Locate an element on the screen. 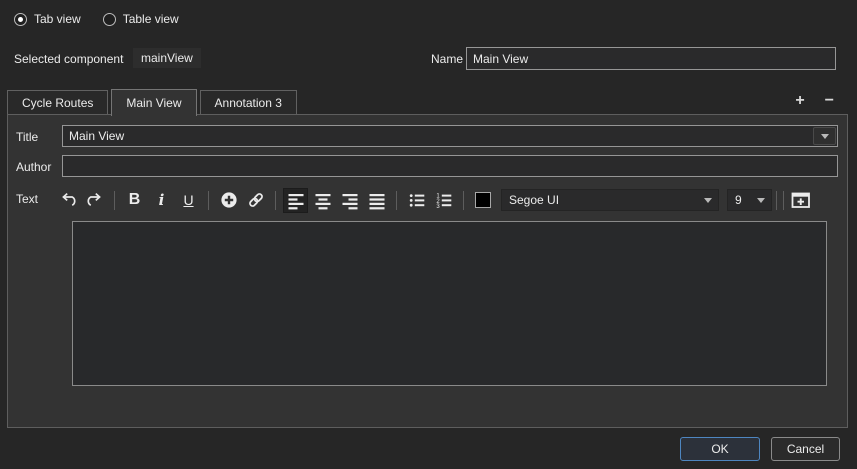  radio-table-view: Table view is located at coordinates (140, 19).